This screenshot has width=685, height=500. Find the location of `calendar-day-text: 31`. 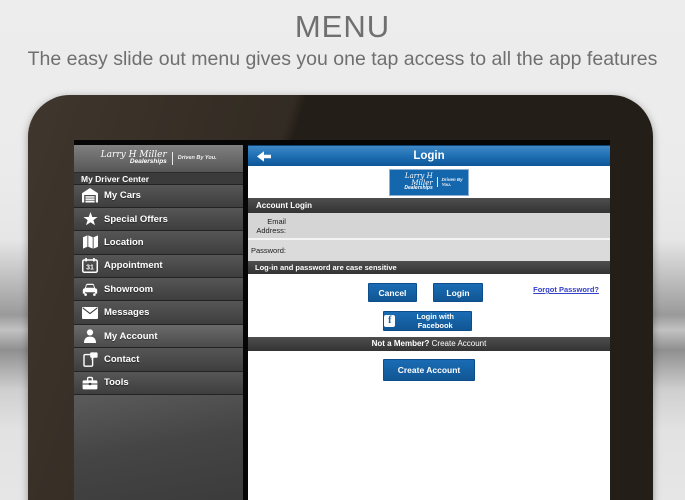

calendar-day-text: 31 is located at coordinates (90, 268).